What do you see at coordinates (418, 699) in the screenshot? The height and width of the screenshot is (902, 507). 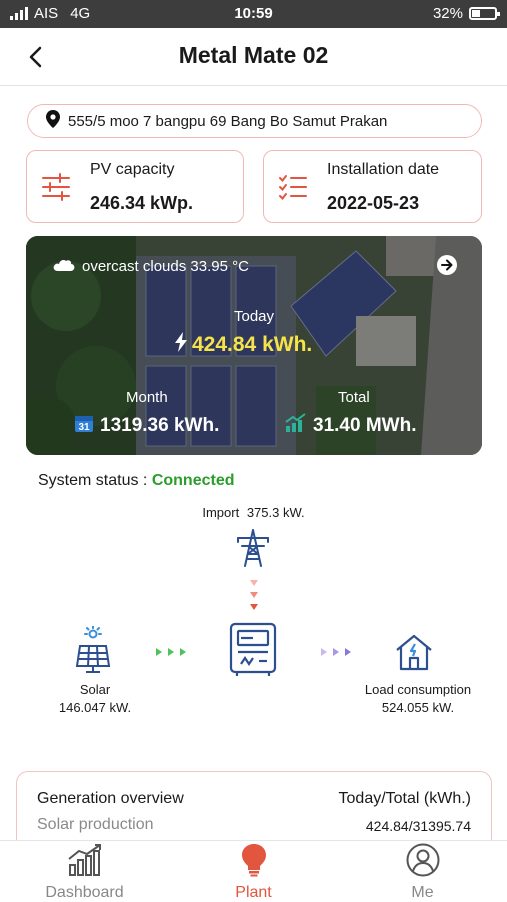 I see `load-reading: Load consumption 524.055 kW.` at bounding box center [418, 699].